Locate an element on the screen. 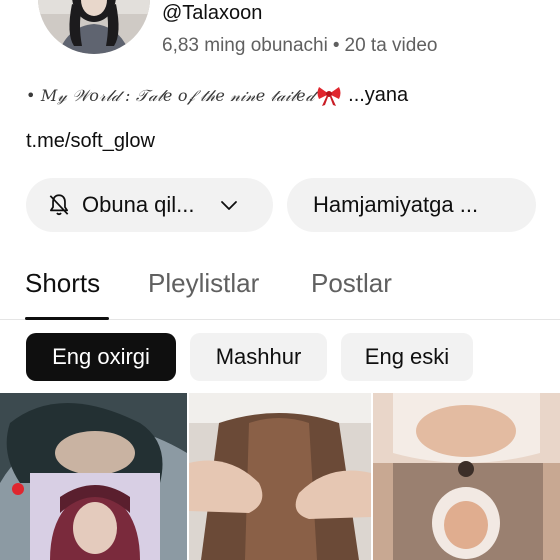  avatar-image is located at coordinates (94, 27).